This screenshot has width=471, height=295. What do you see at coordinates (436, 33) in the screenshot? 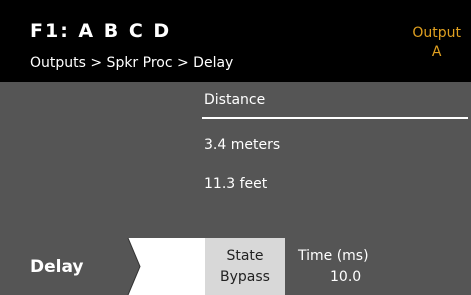
I see `output-label: Output` at bounding box center [436, 33].